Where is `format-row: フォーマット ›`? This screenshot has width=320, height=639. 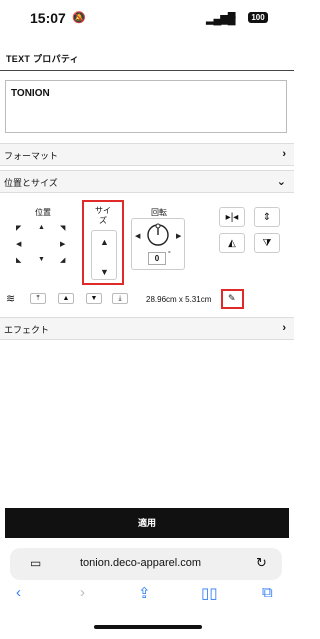
format-row: フォーマット › is located at coordinates (147, 154).